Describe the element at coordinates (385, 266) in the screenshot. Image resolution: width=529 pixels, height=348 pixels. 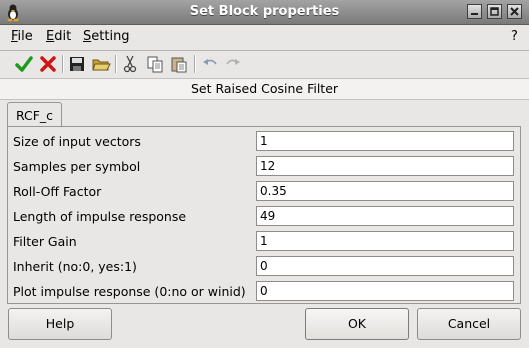
I see `inherit-field` at that location.